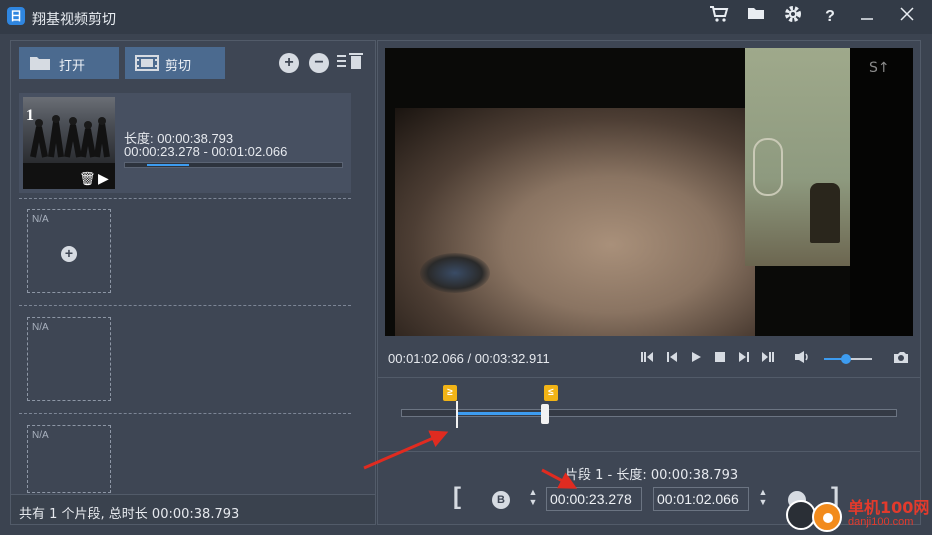  What do you see at coordinates (501, 500) in the screenshot?
I see `b-button: B` at bounding box center [501, 500].